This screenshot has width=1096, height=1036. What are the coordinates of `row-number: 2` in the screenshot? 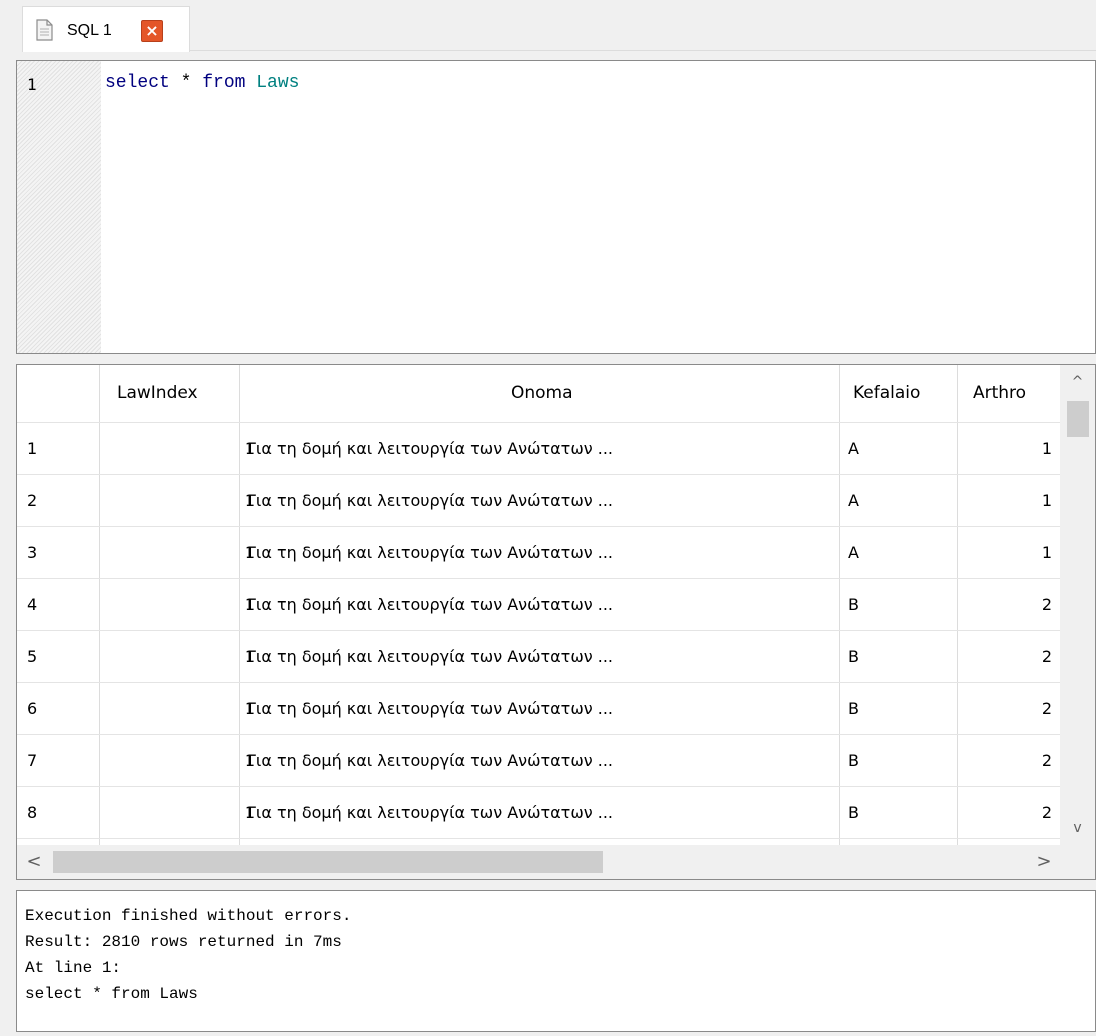 It's located at (32, 500).